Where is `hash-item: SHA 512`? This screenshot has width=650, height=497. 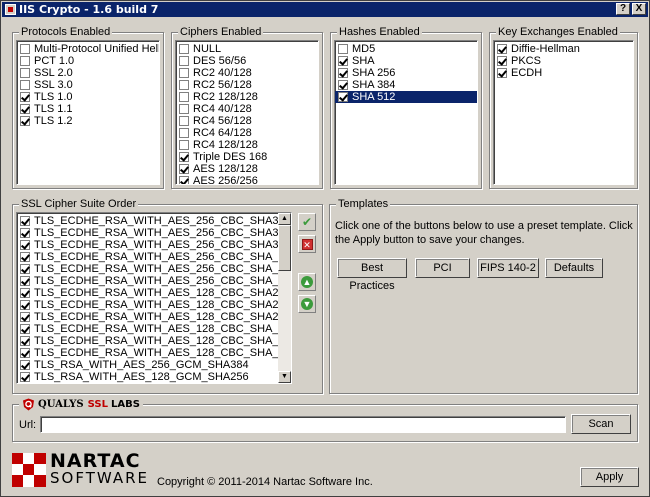 hash-item: SHA 512 is located at coordinates (406, 97).